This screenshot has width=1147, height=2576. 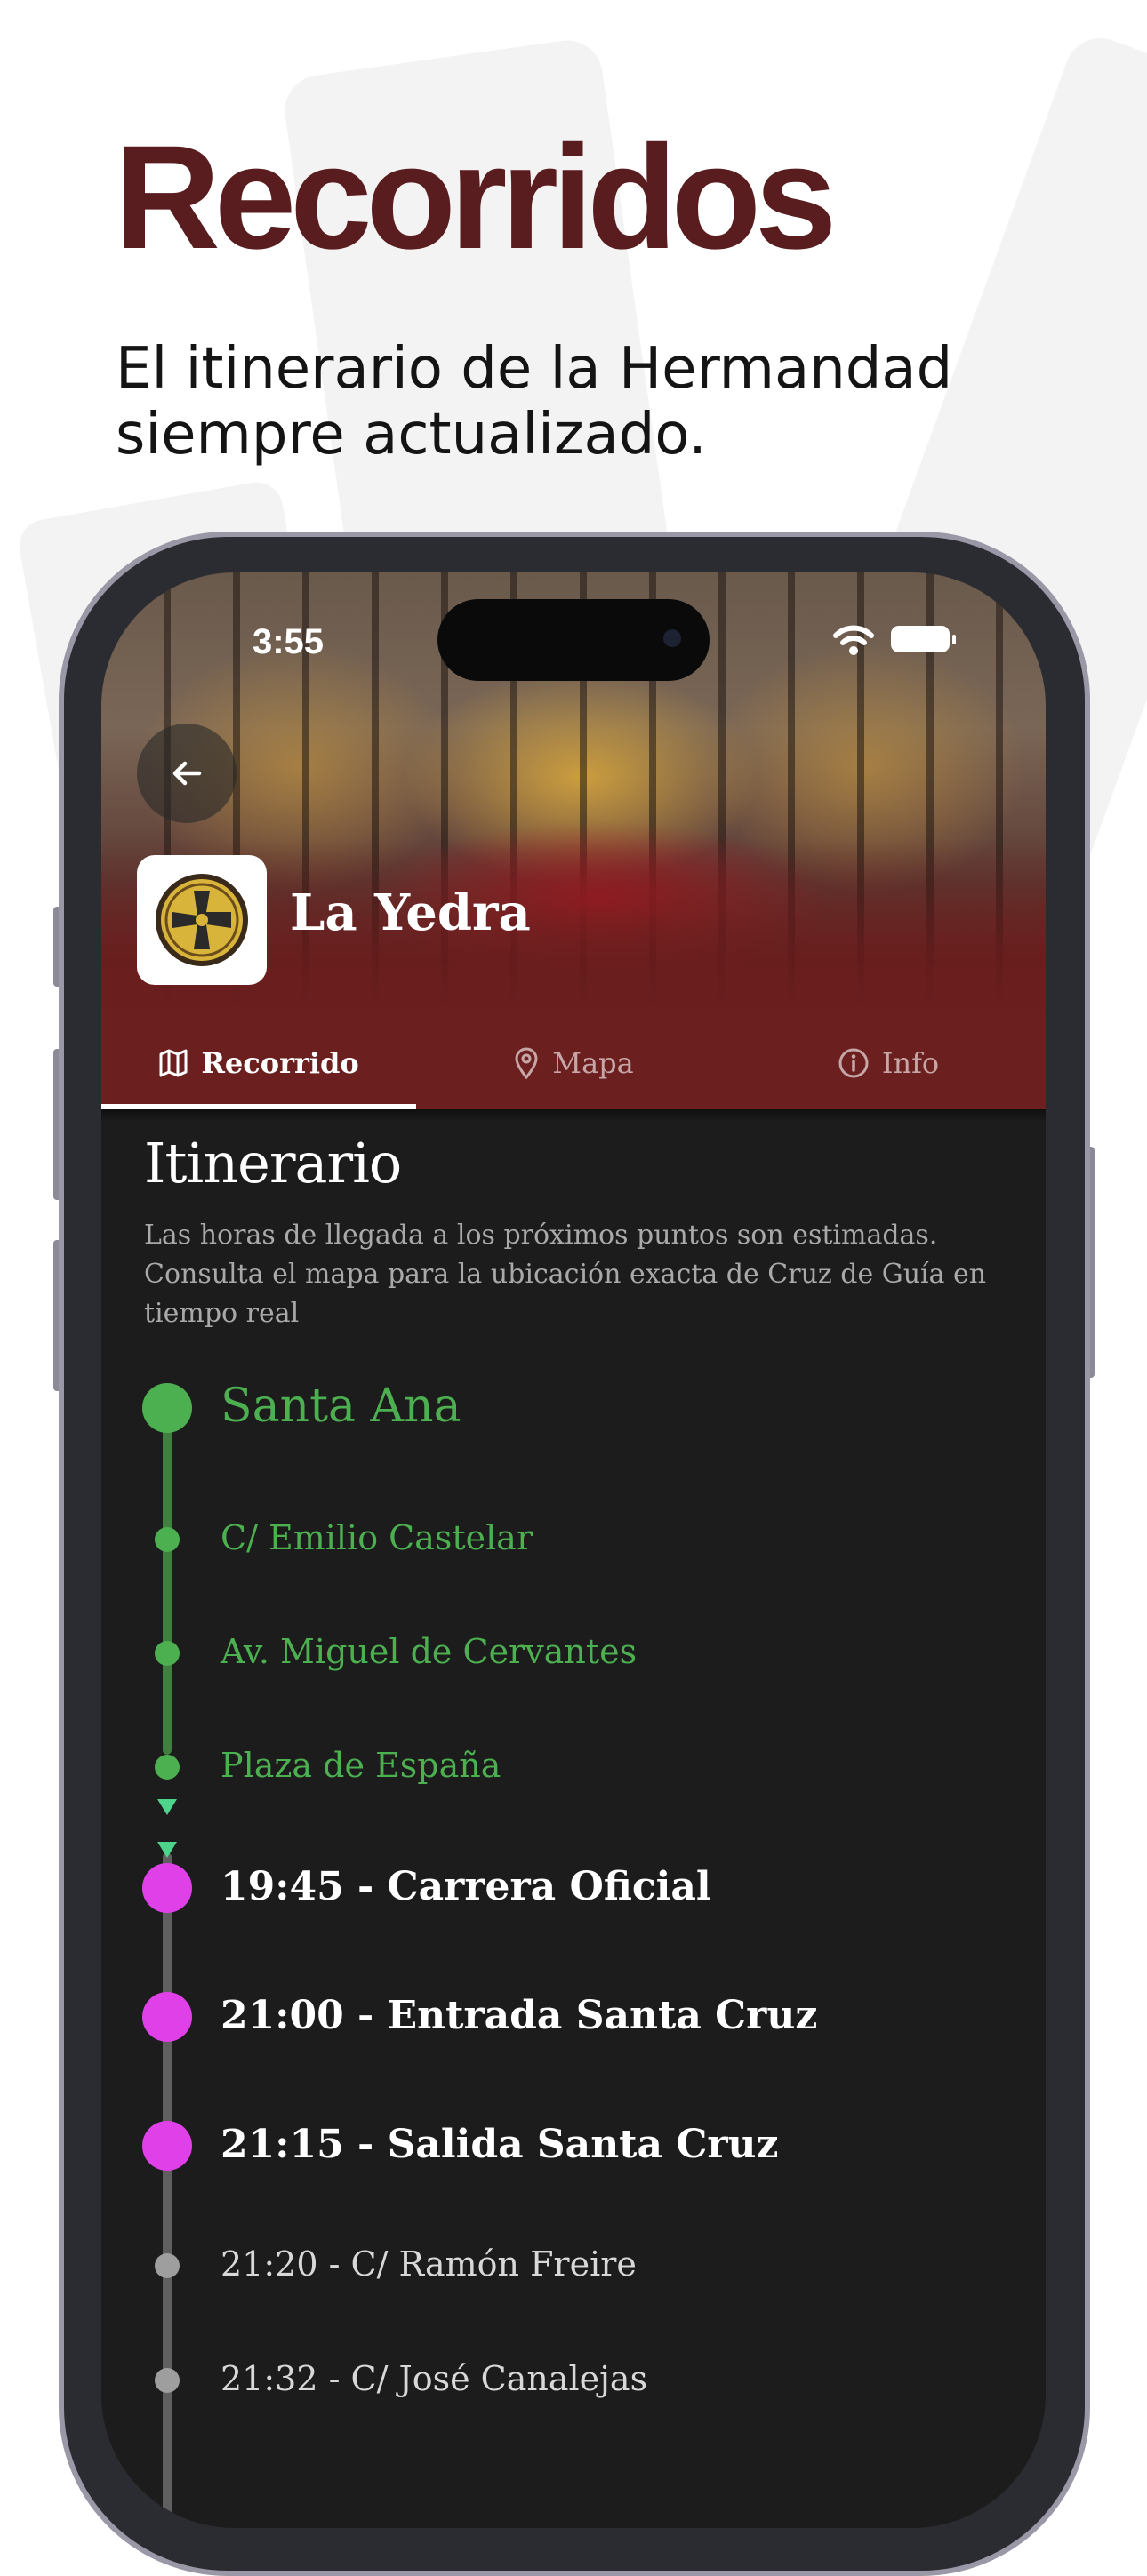 I want to click on timeline-rail-passed, so click(x=167, y=1581).